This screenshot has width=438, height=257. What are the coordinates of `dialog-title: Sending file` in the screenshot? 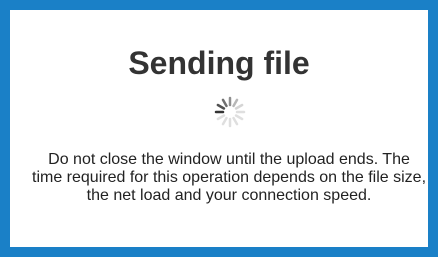 It's located at (219, 63).